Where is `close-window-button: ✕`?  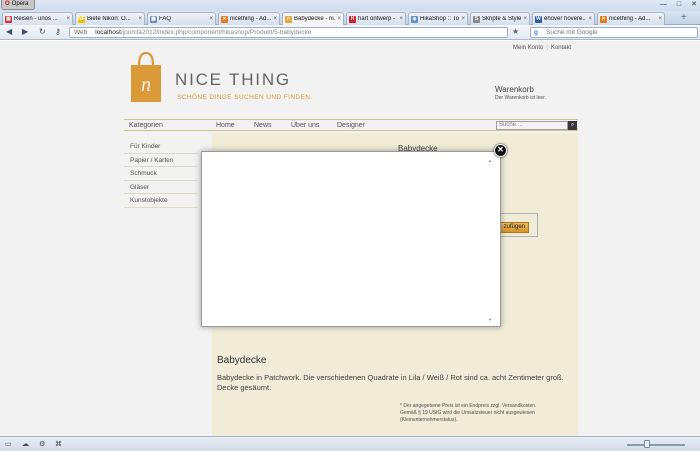
close-window-button: ✕ is located at coordinates (694, 5).